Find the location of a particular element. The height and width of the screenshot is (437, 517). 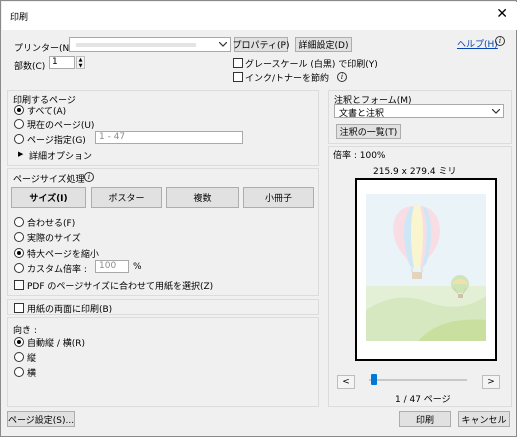

summarize-comments-button: 注釈の一覧(T) is located at coordinates (368, 131).